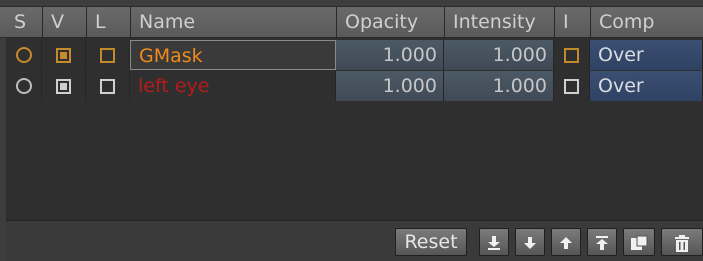  I want to click on duplicate-icon, so click(639, 242).